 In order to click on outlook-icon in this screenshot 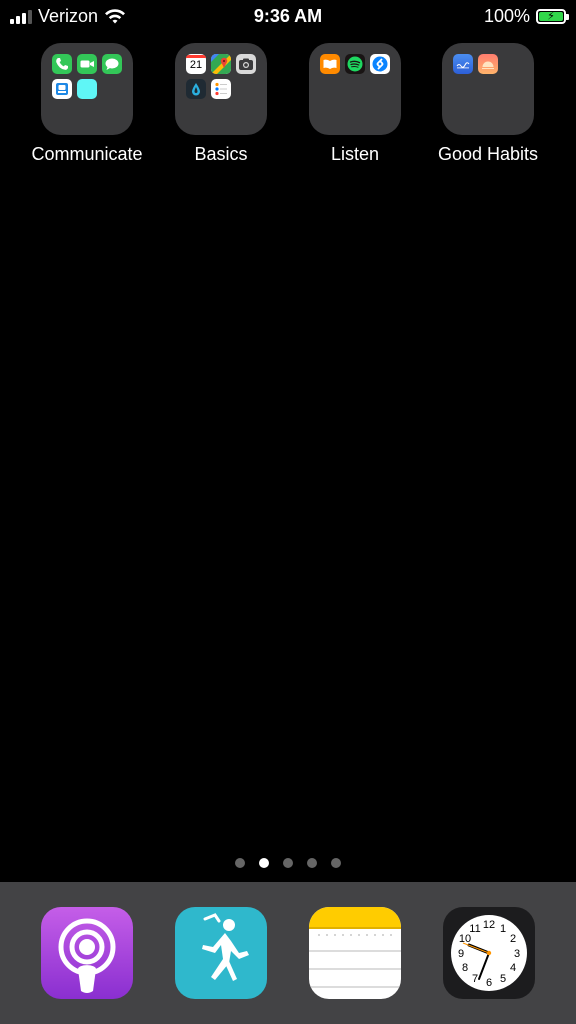, I will do `click(62, 89)`.